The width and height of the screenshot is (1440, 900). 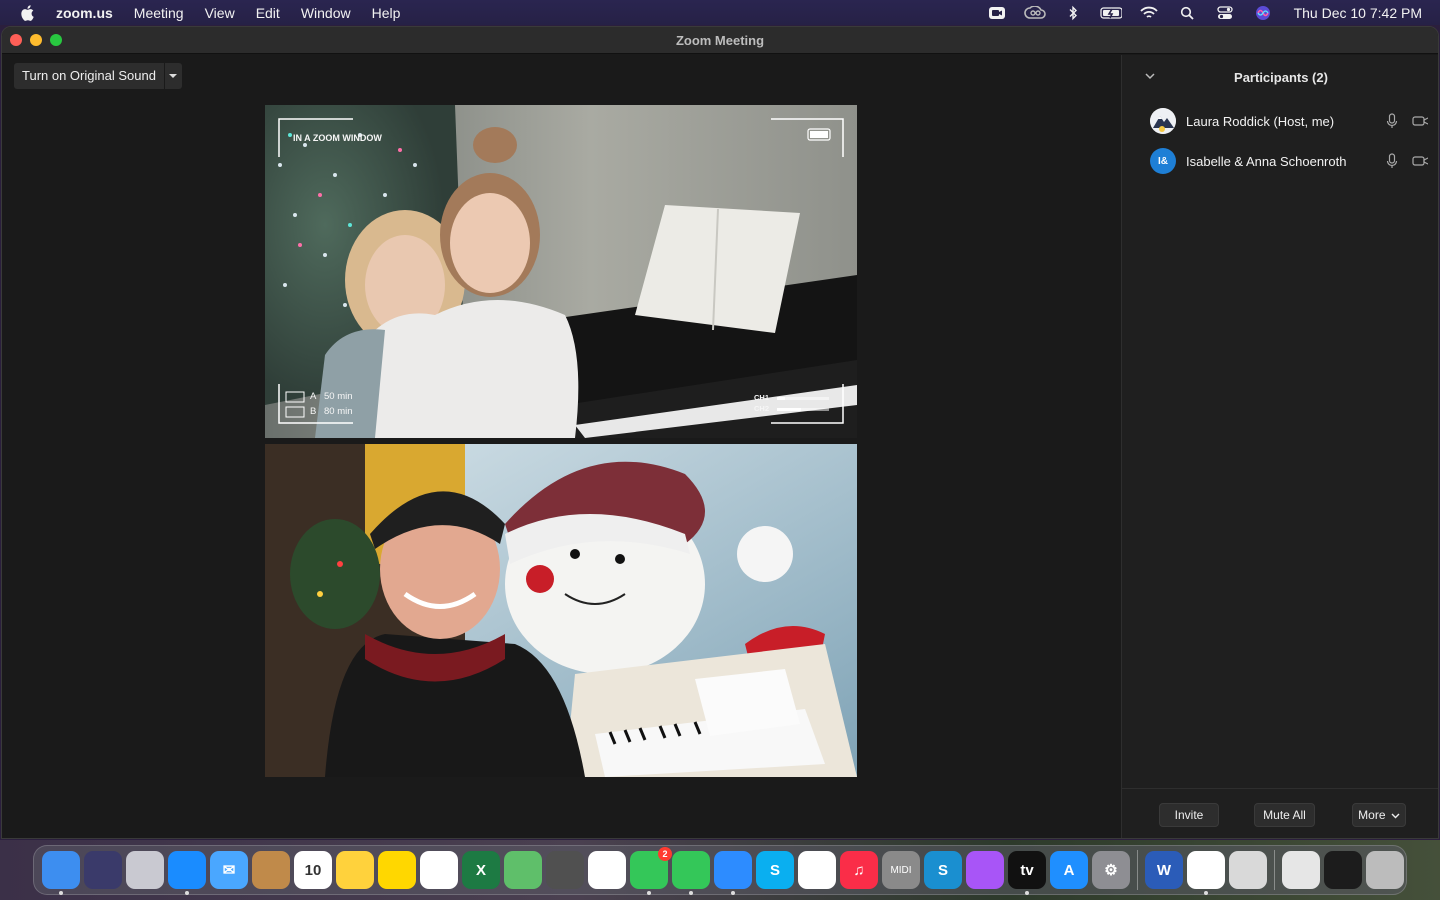 I want to click on launchpad-icon, so click(x=145, y=870).